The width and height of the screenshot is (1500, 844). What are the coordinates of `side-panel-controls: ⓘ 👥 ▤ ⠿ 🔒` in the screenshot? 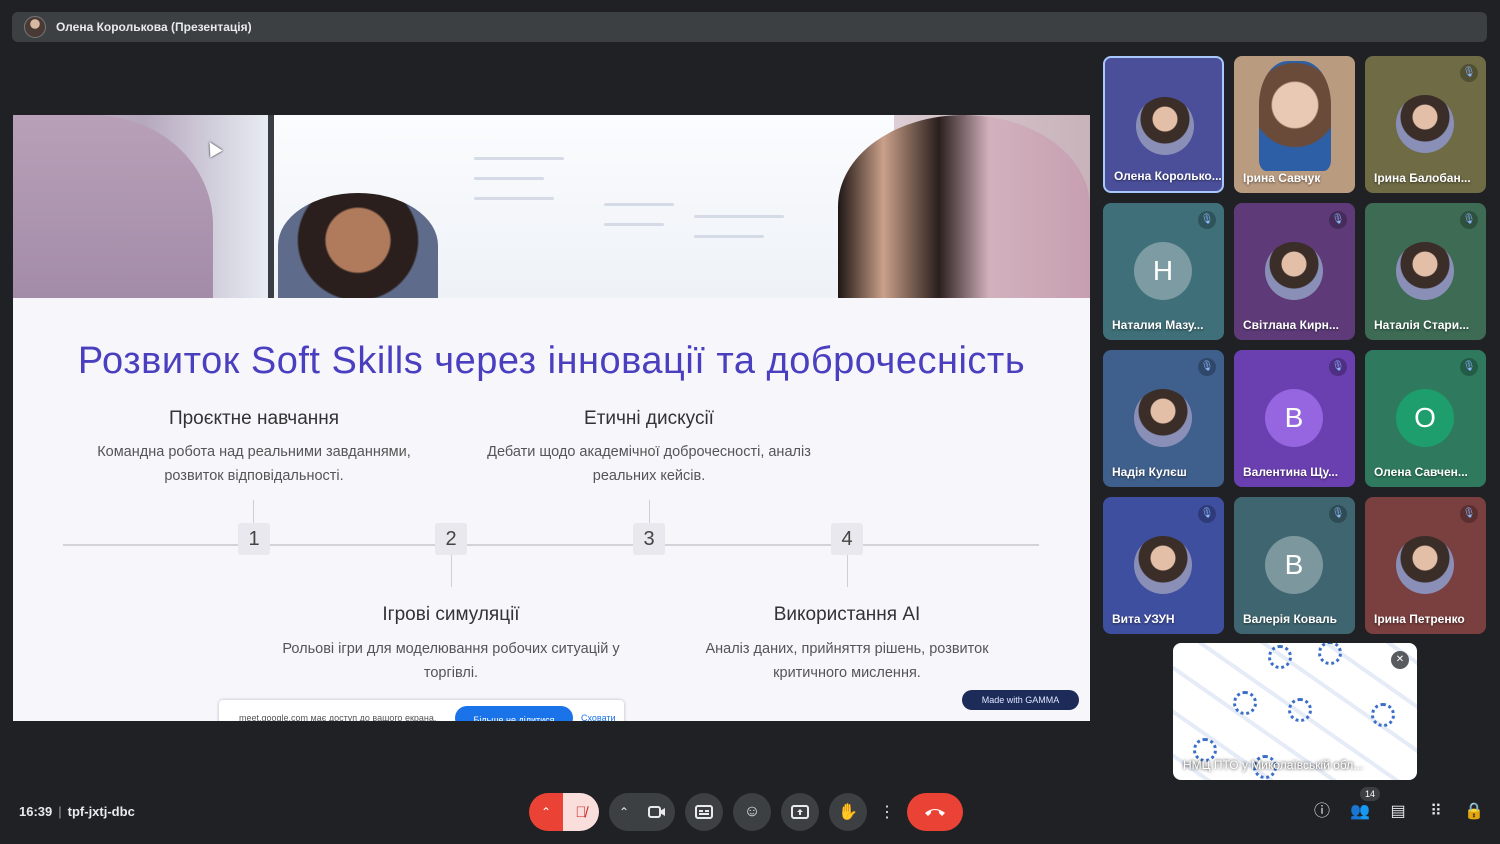 It's located at (1398, 812).